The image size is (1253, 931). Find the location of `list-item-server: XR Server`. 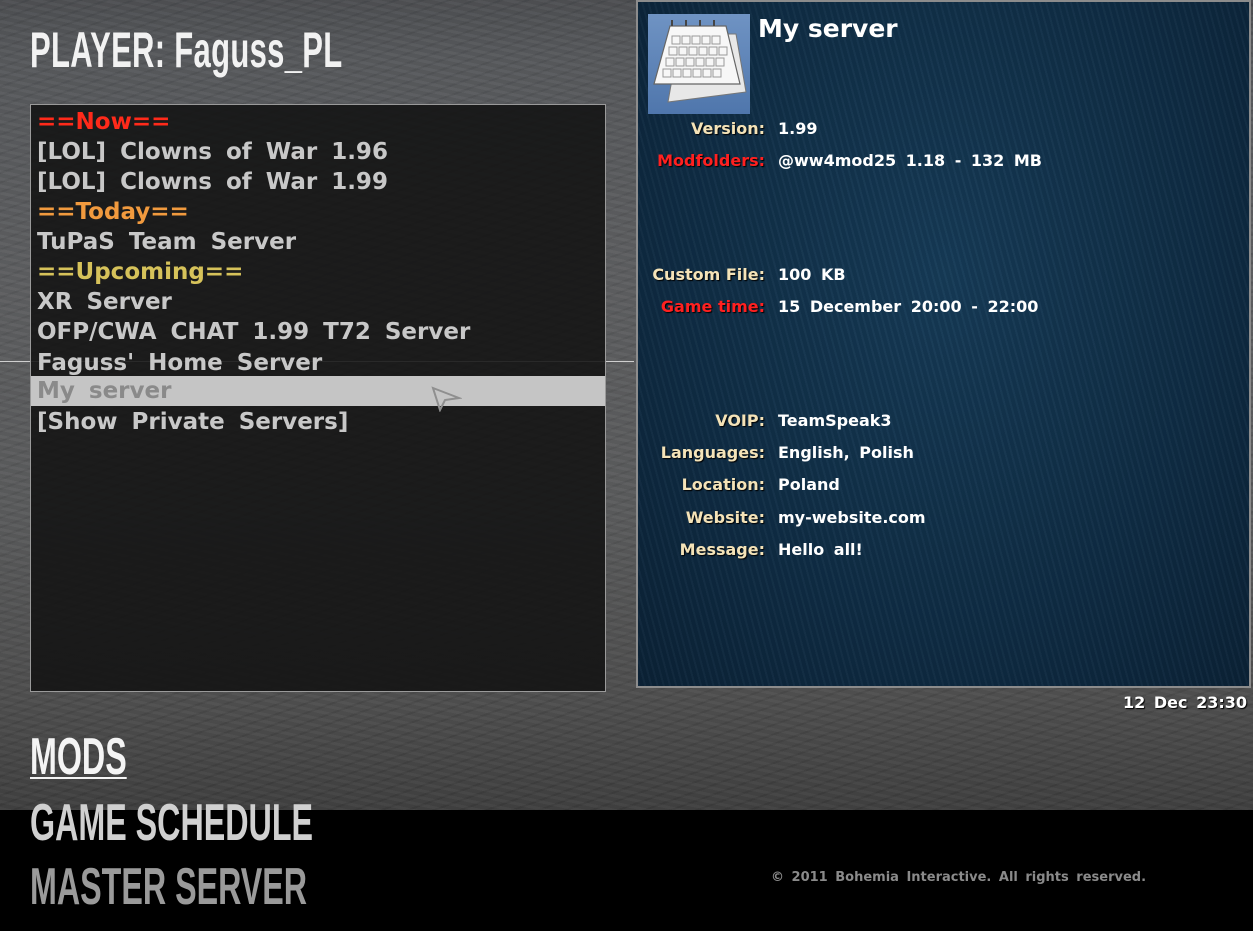

list-item-server: XR Server is located at coordinates (318, 302).